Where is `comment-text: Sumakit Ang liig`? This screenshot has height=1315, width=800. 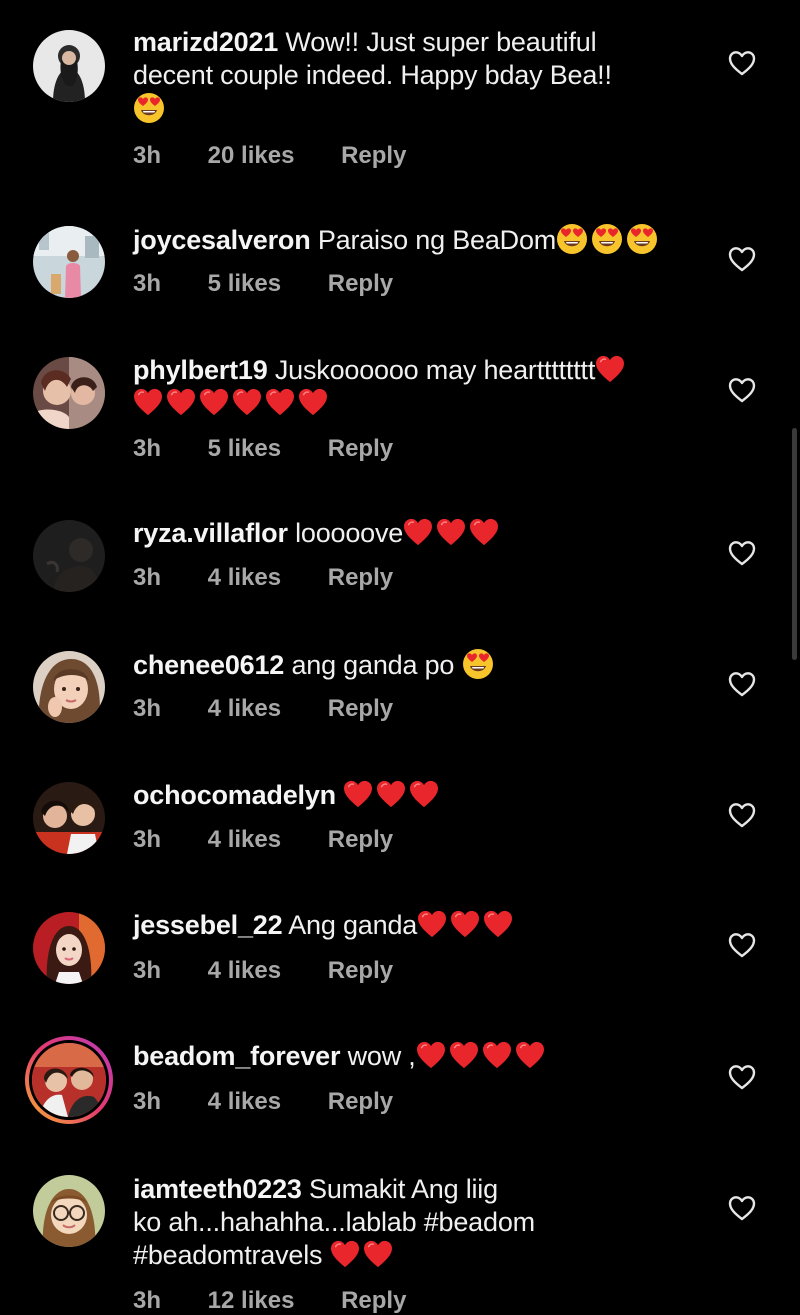 comment-text: Sumakit Ang liig is located at coordinates (403, 1189).